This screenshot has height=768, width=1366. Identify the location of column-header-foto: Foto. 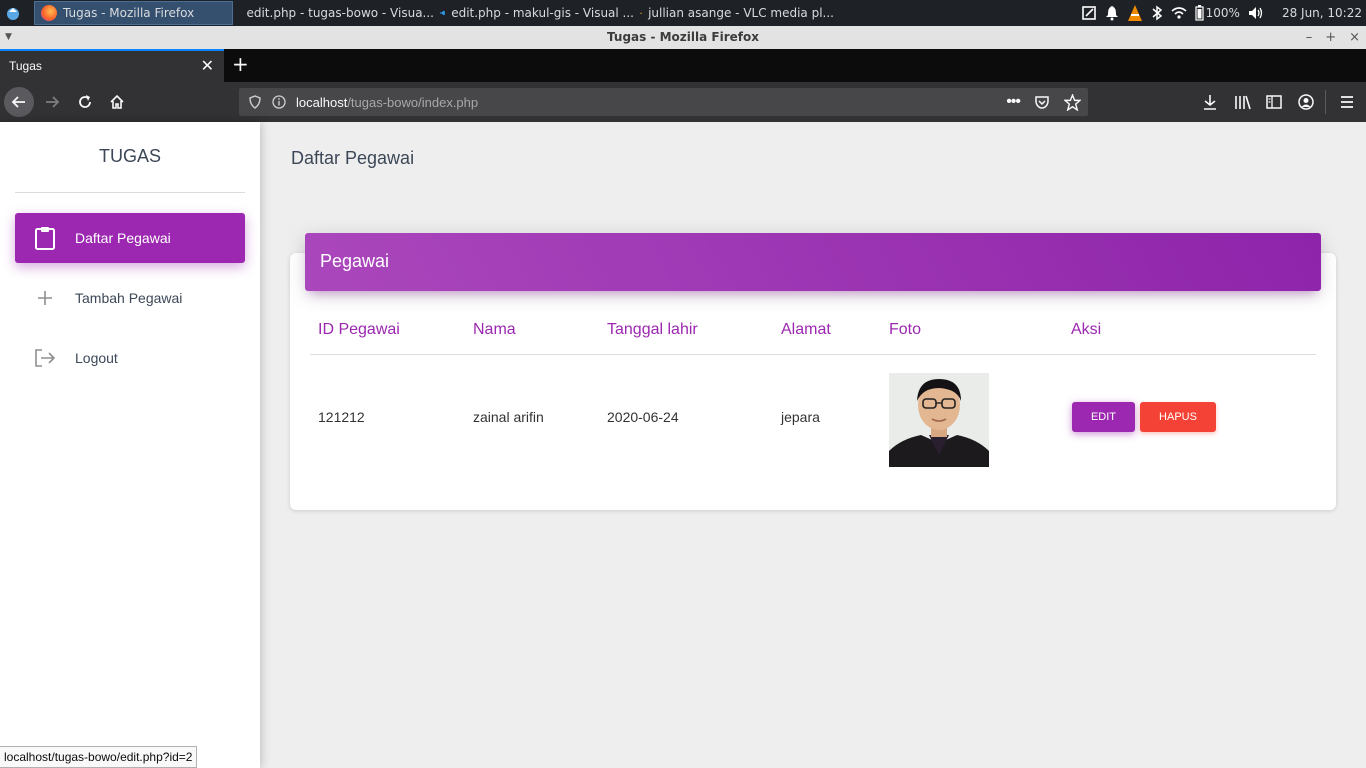
(905, 329).